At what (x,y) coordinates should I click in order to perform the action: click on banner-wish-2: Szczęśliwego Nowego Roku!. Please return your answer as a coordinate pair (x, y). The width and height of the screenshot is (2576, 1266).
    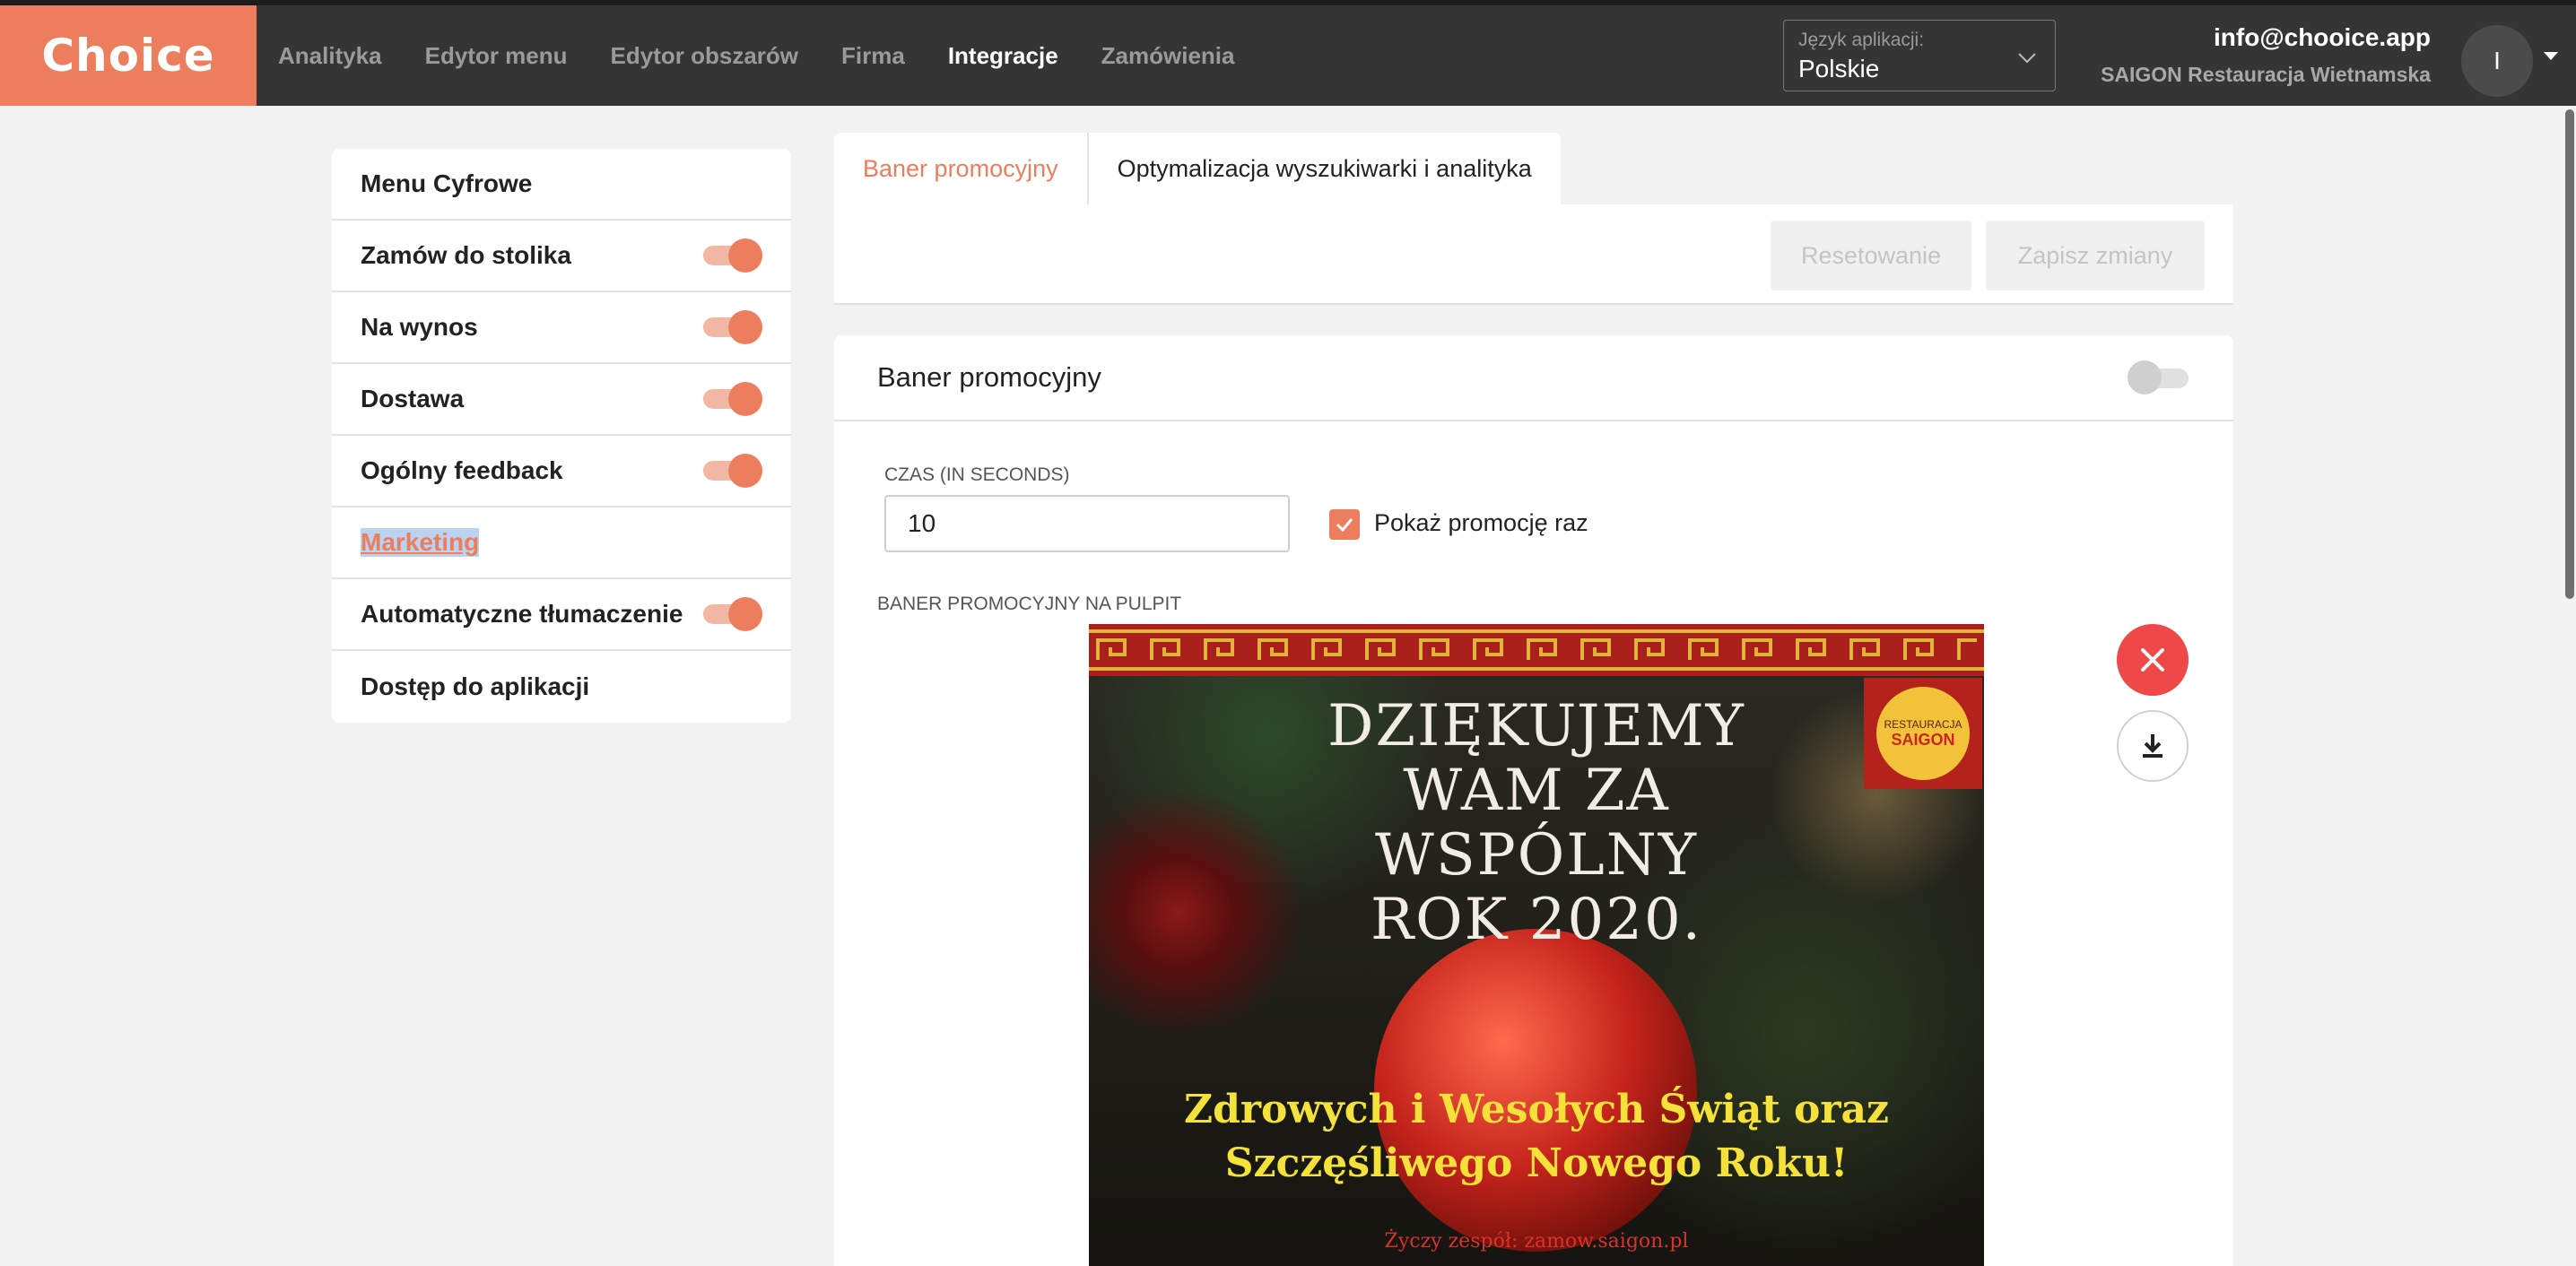
    Looking at the image, I should click on (1536, 1163).